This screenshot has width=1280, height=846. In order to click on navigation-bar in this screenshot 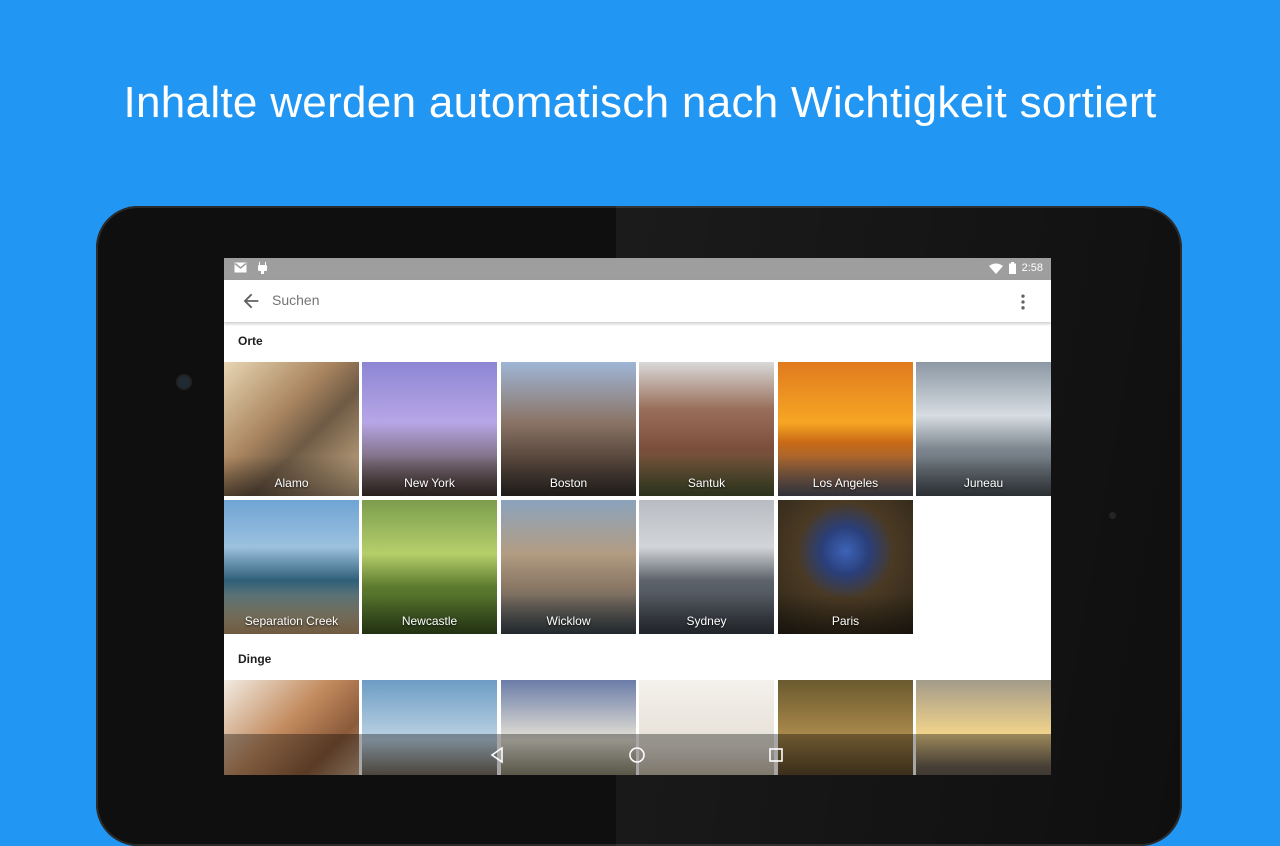, I will do `click(637, 754)`.